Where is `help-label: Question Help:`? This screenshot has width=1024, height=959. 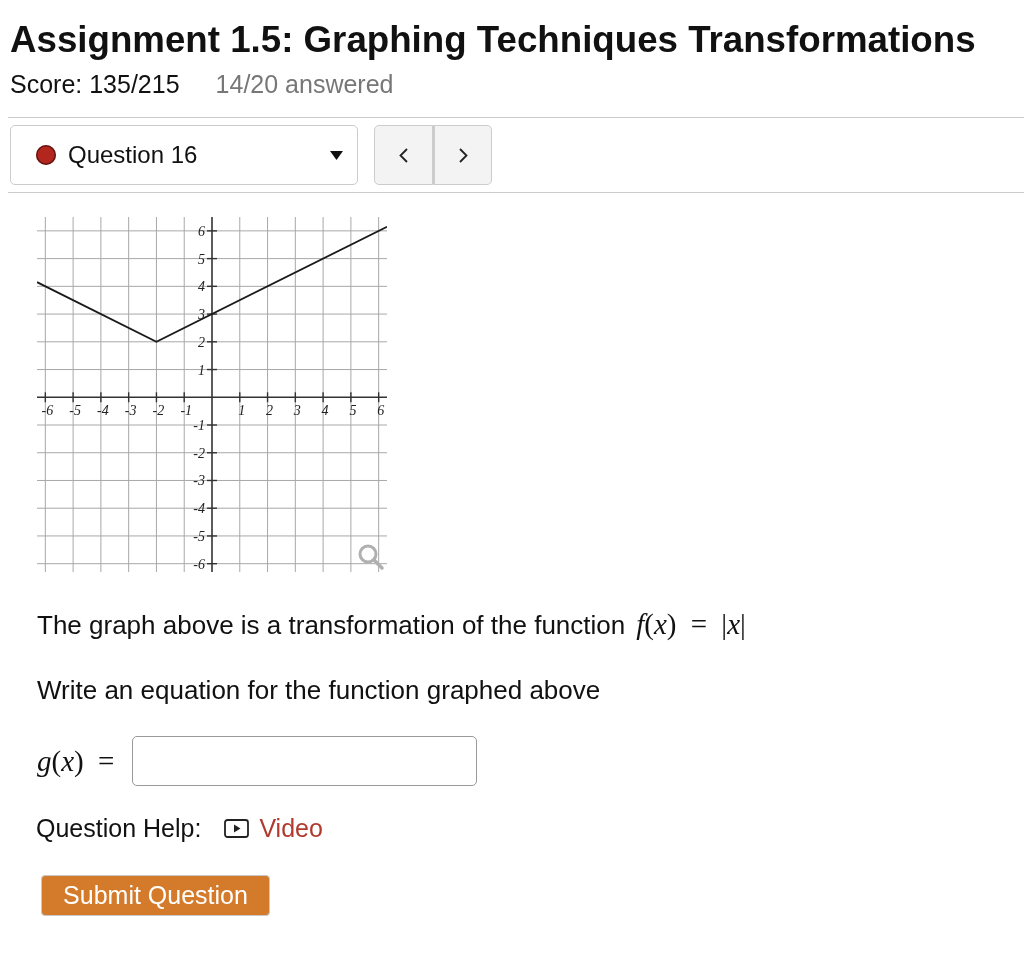
help-label: Question Help: is located at coordinates (119, 828).